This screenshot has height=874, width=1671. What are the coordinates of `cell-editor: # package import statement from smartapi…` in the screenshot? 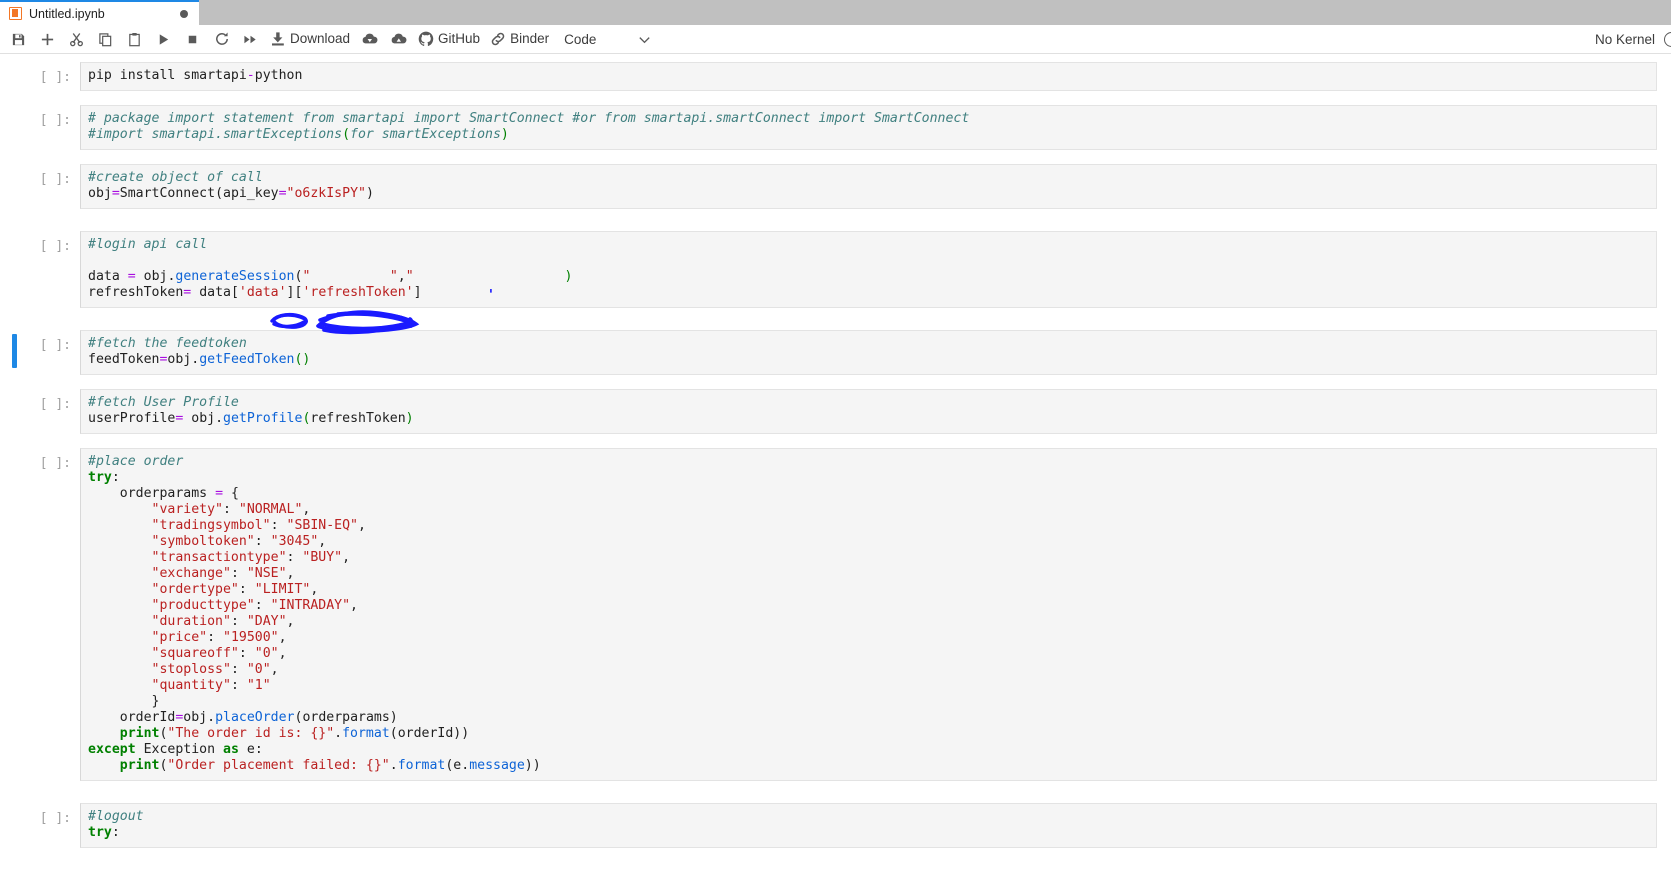 It's located at (868, 127).